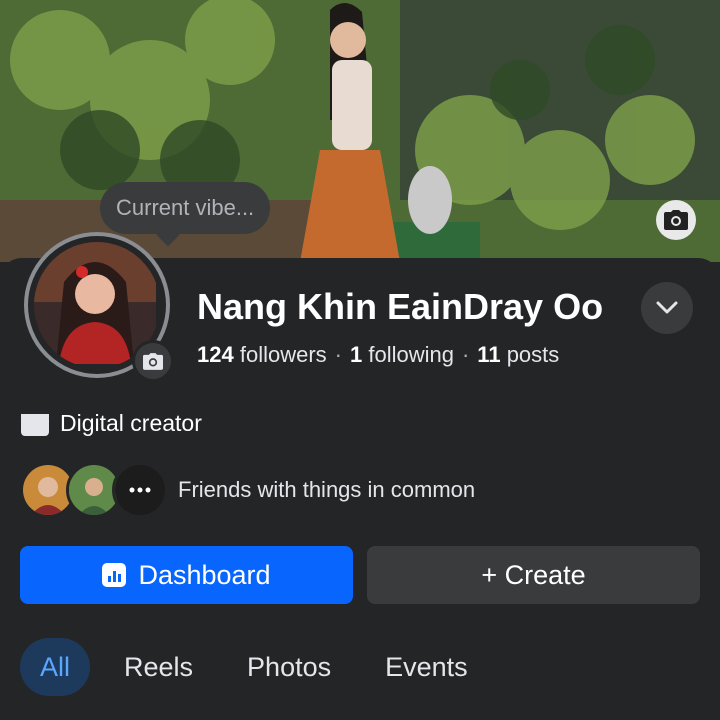  What do you see at coordinates (518, 355) in the screenshot?
I see `posts-stat: 11 posts` at bounding box center [518, 355].